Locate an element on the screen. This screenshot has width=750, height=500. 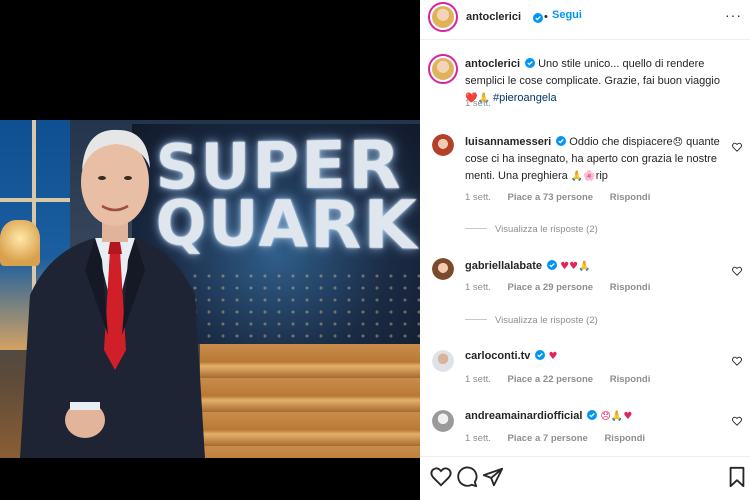
comment-meta: 1 sett. Piace a 7 persone Rispondi is located at coordinates (562, 438).